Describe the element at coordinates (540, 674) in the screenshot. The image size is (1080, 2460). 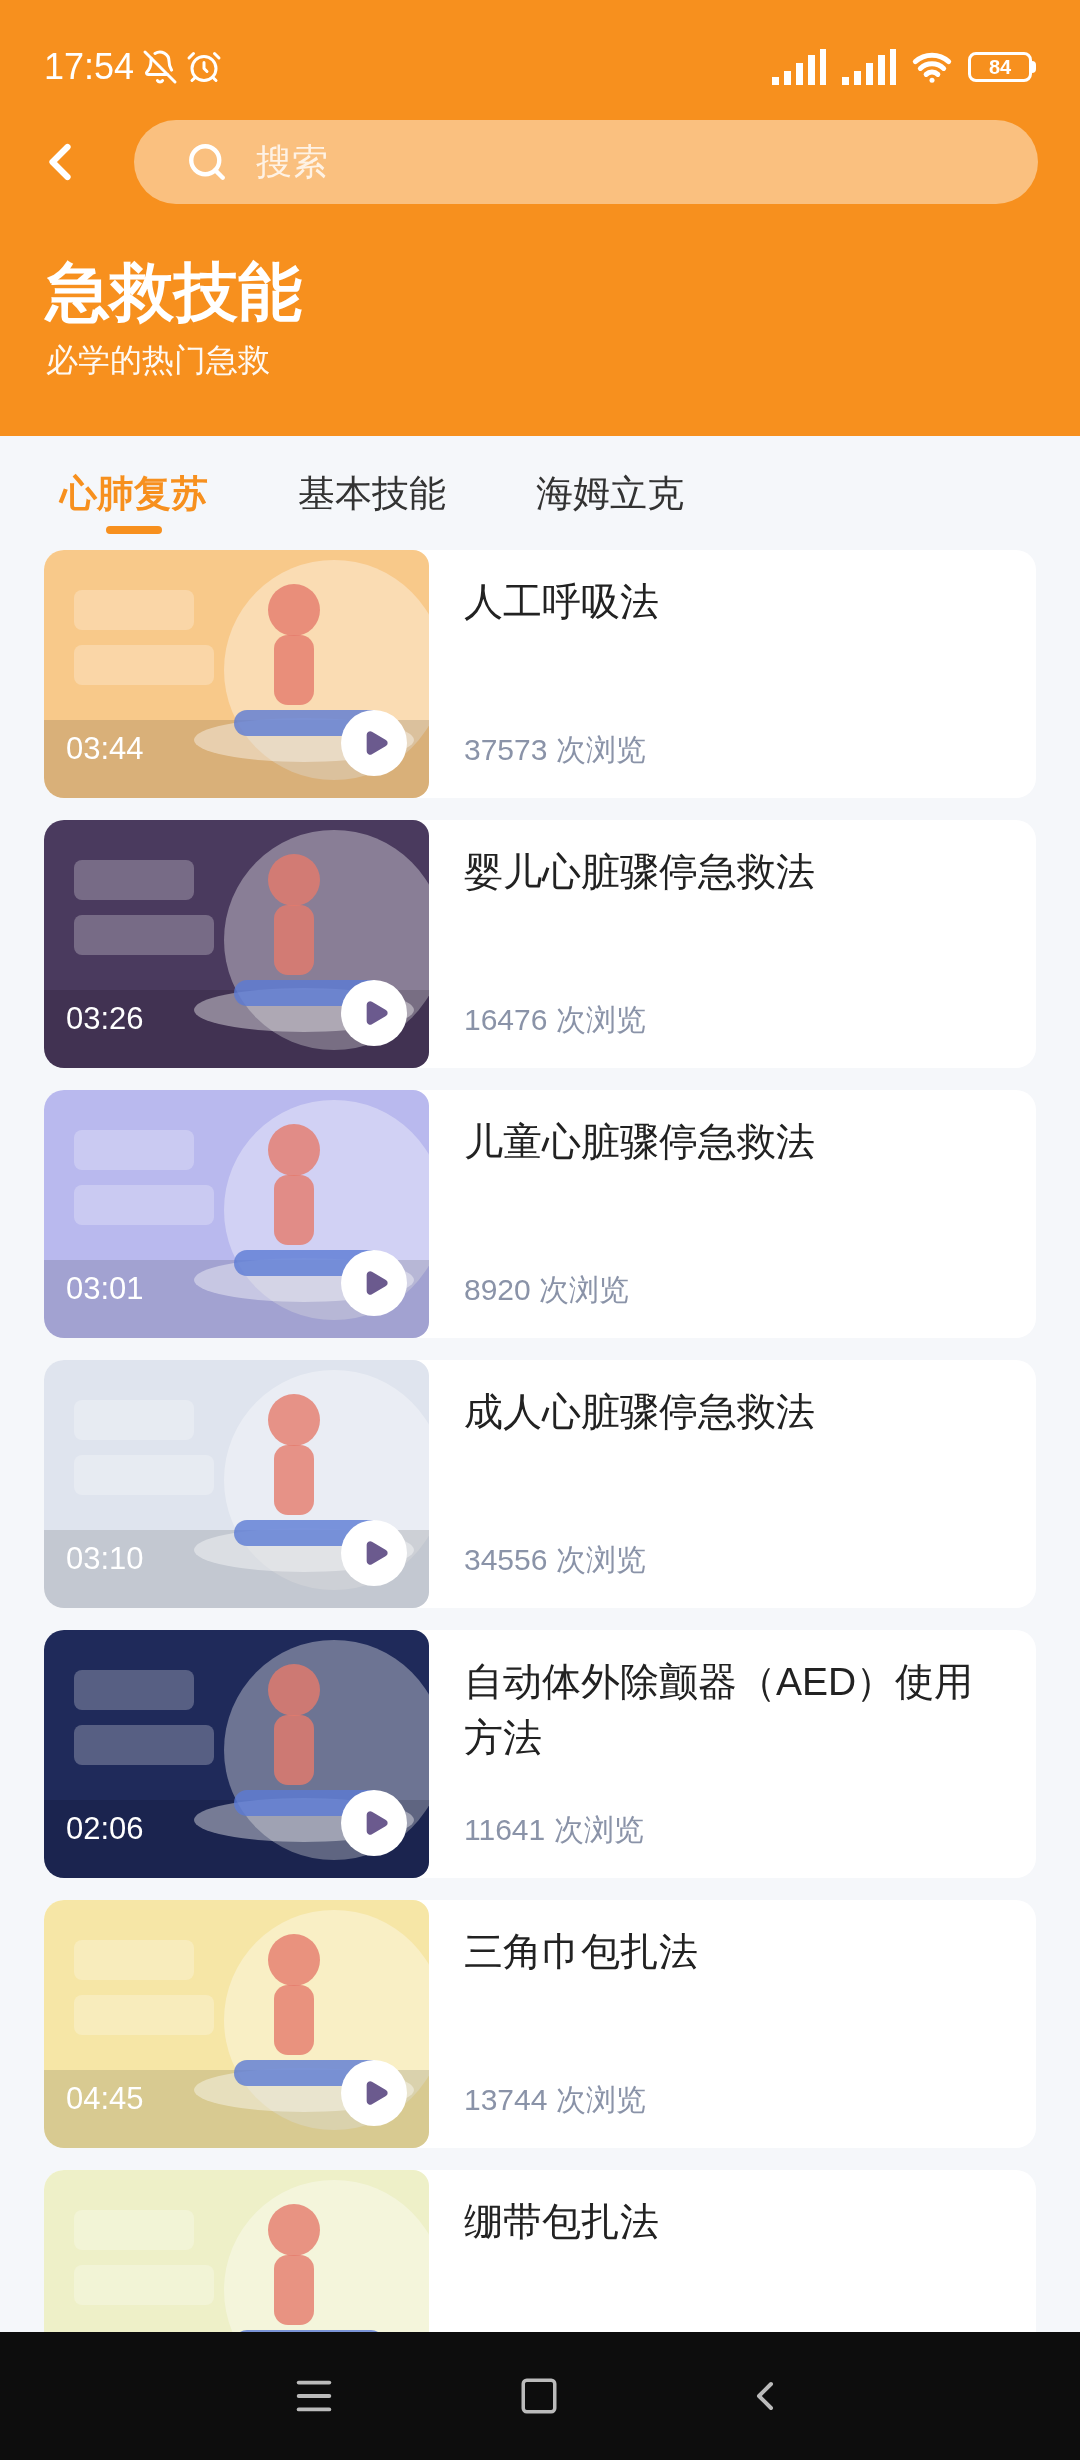
I see `video-card: 03:44 人工呼吸法 37573 次浏览` at that location.